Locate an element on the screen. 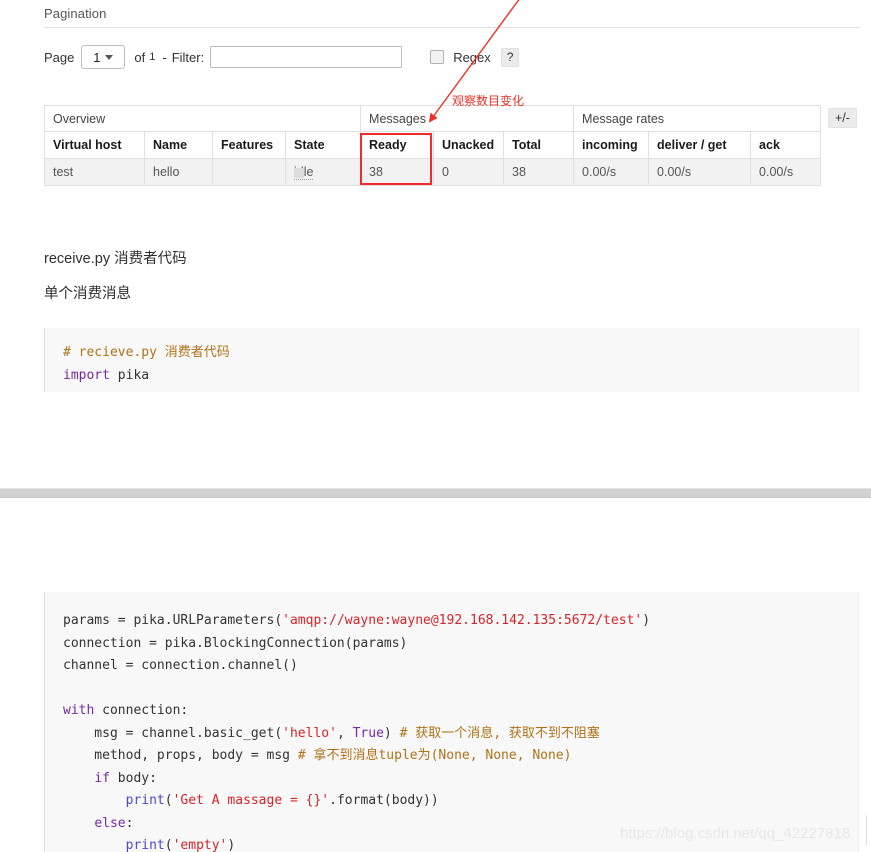 This screenshot has height=852, width=871. code-token: import is located at coordinates (86, 375).